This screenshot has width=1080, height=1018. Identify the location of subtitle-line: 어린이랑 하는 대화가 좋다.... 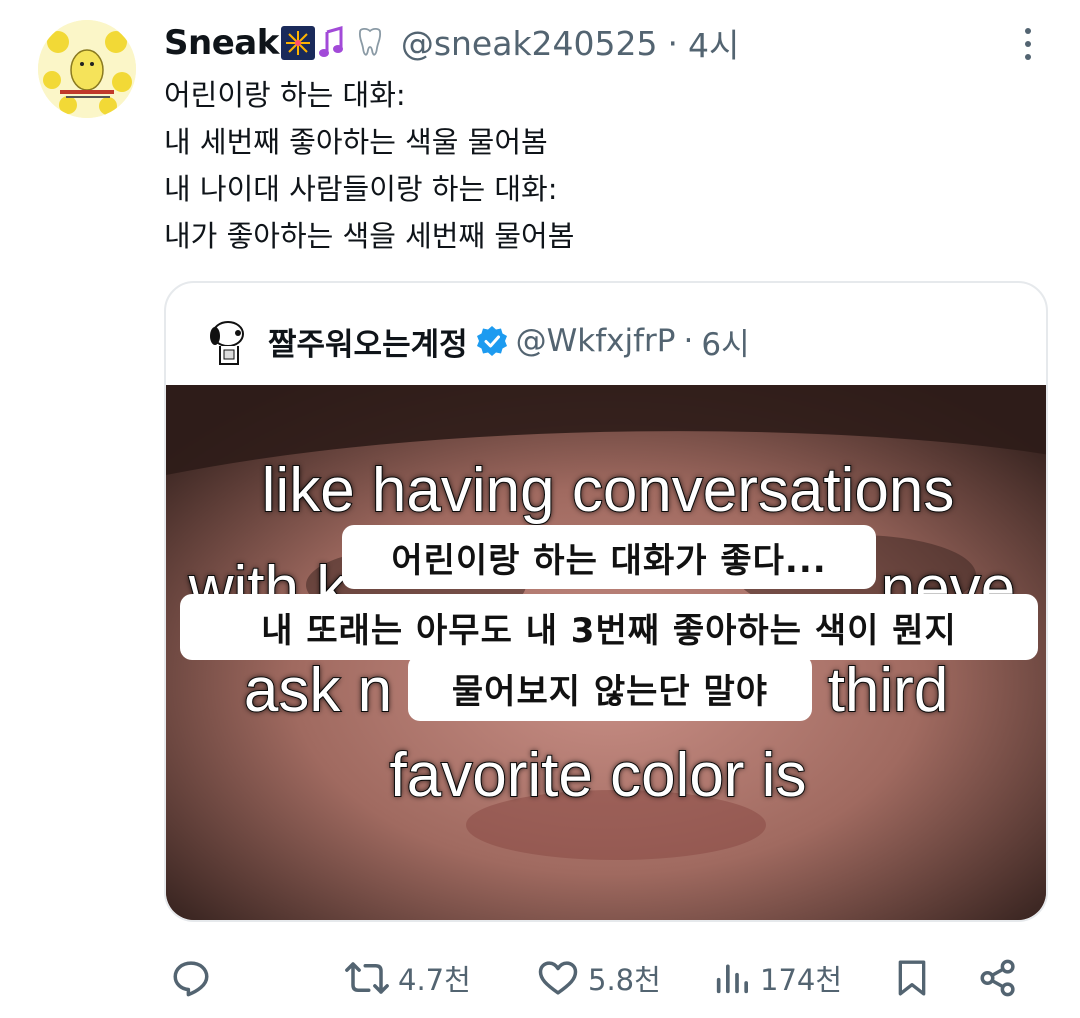
(609, 557).